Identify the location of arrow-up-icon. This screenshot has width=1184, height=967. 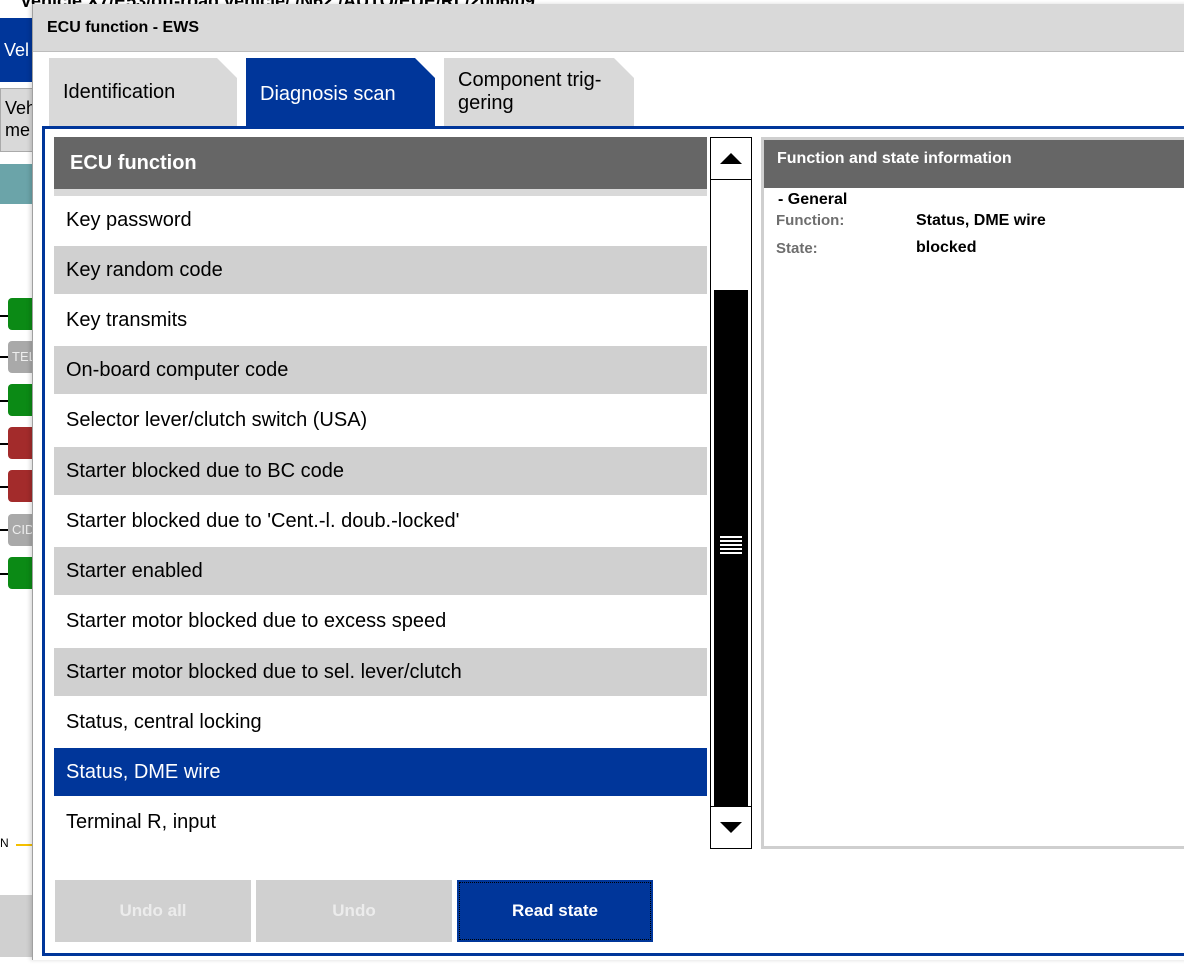
(731, 158).